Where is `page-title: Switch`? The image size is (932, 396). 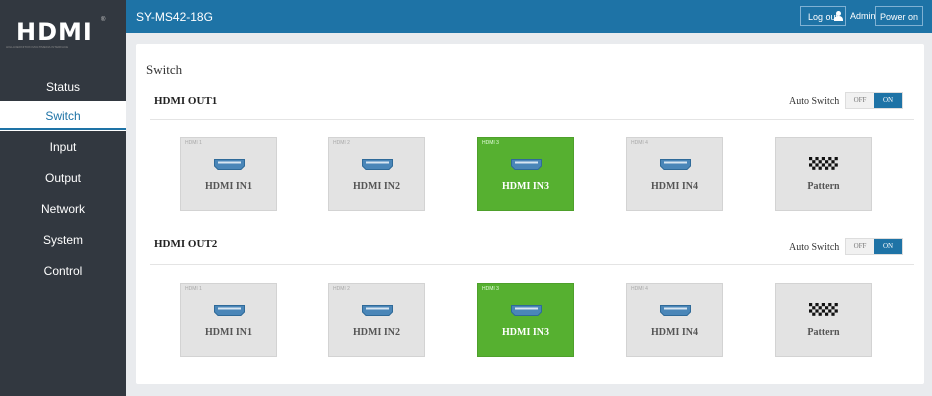 page-title: Switch is located at coordinates (164, 69).